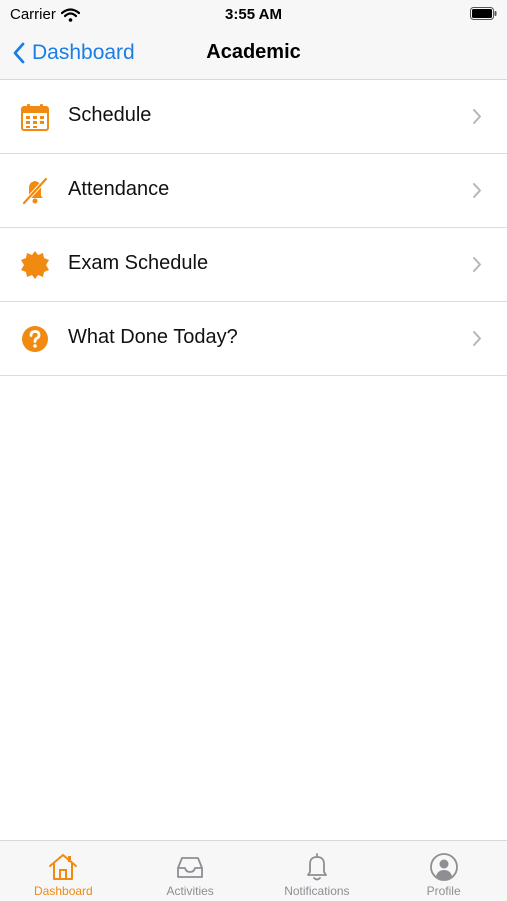 Image resolution: width=507 pixels, height=901 pixels. I want to click on tab-profile: Profile, so click(443, 871).